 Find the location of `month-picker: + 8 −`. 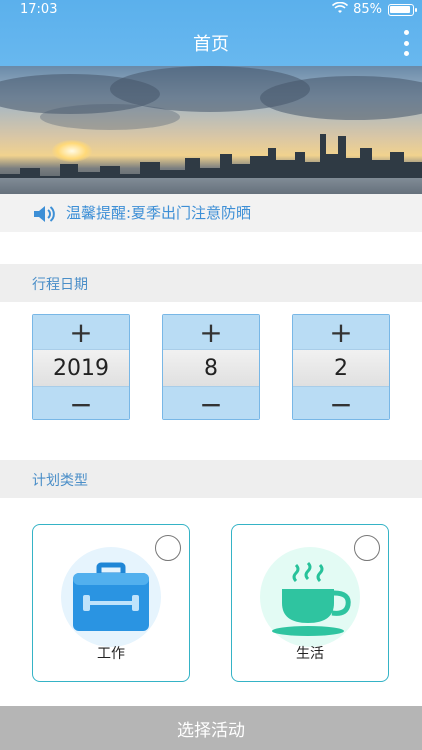

month-picker: + 8 − is located at coordinates (211, 367).